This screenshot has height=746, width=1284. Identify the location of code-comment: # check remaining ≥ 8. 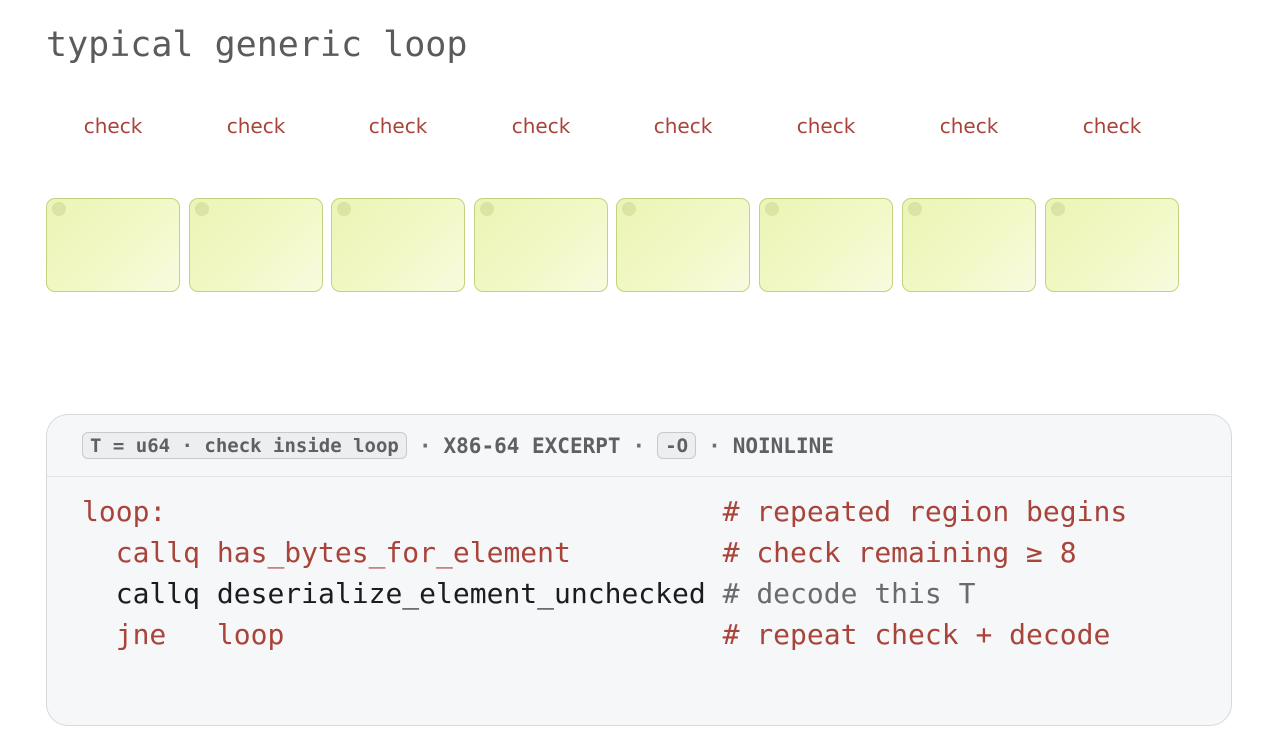
(899, 552).